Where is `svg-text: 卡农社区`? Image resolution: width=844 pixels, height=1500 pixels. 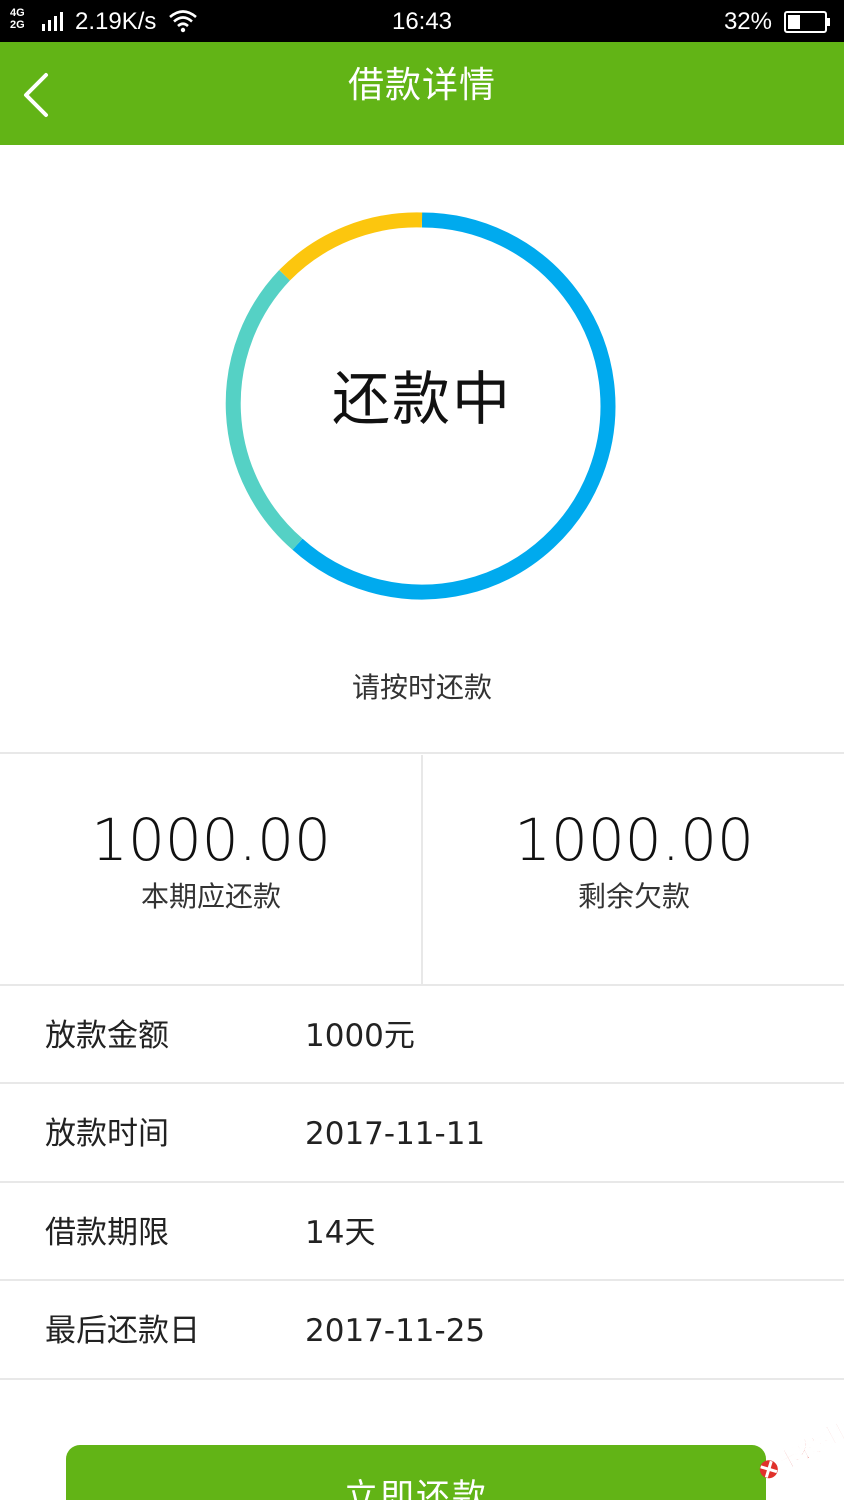 svg-text: 卡农社区 is located at coordinates (809, 1444).